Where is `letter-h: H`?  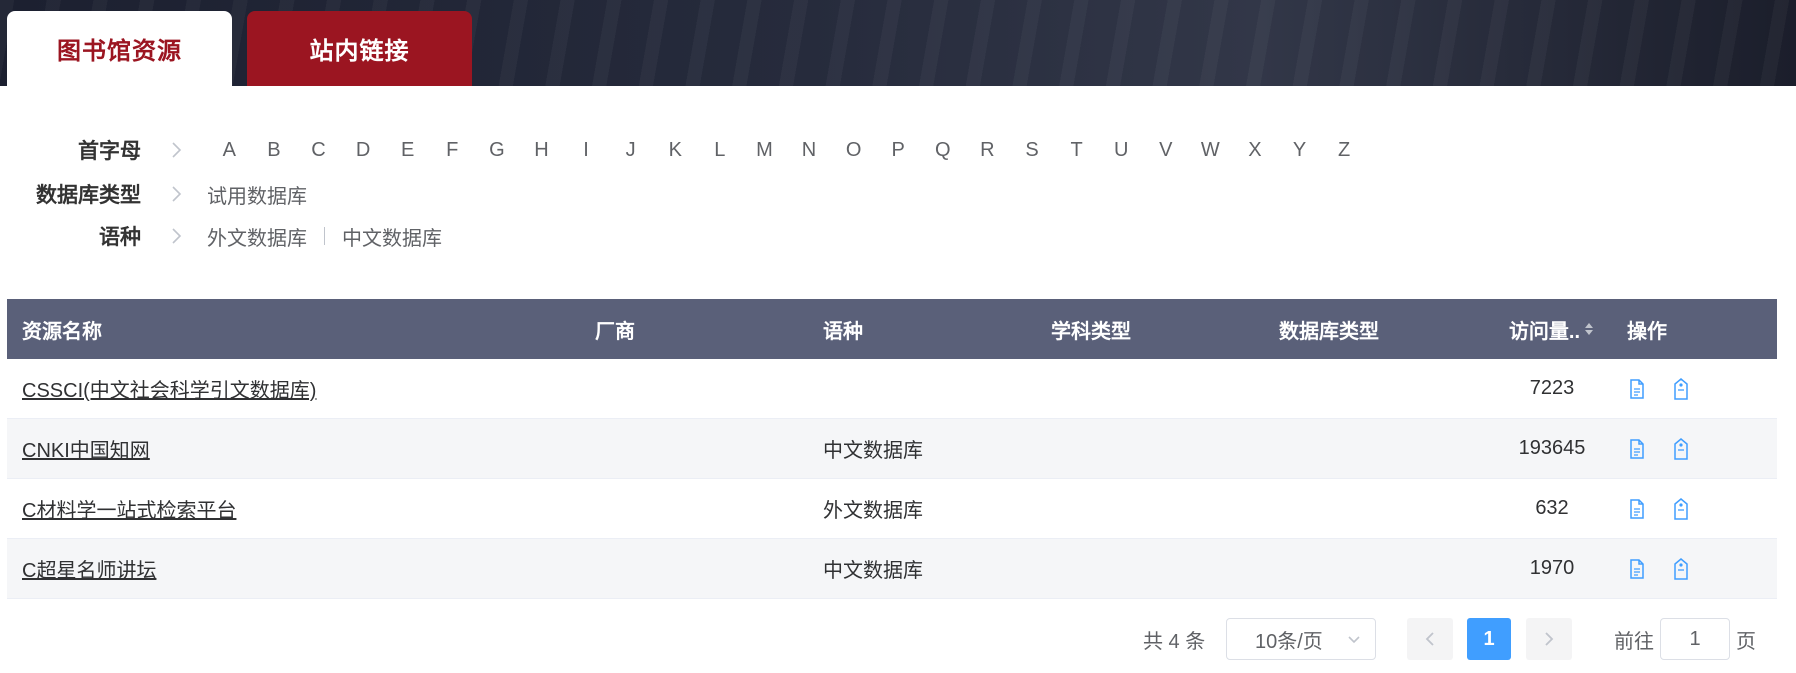 letter-h: H is located at coordinates (541, 150).